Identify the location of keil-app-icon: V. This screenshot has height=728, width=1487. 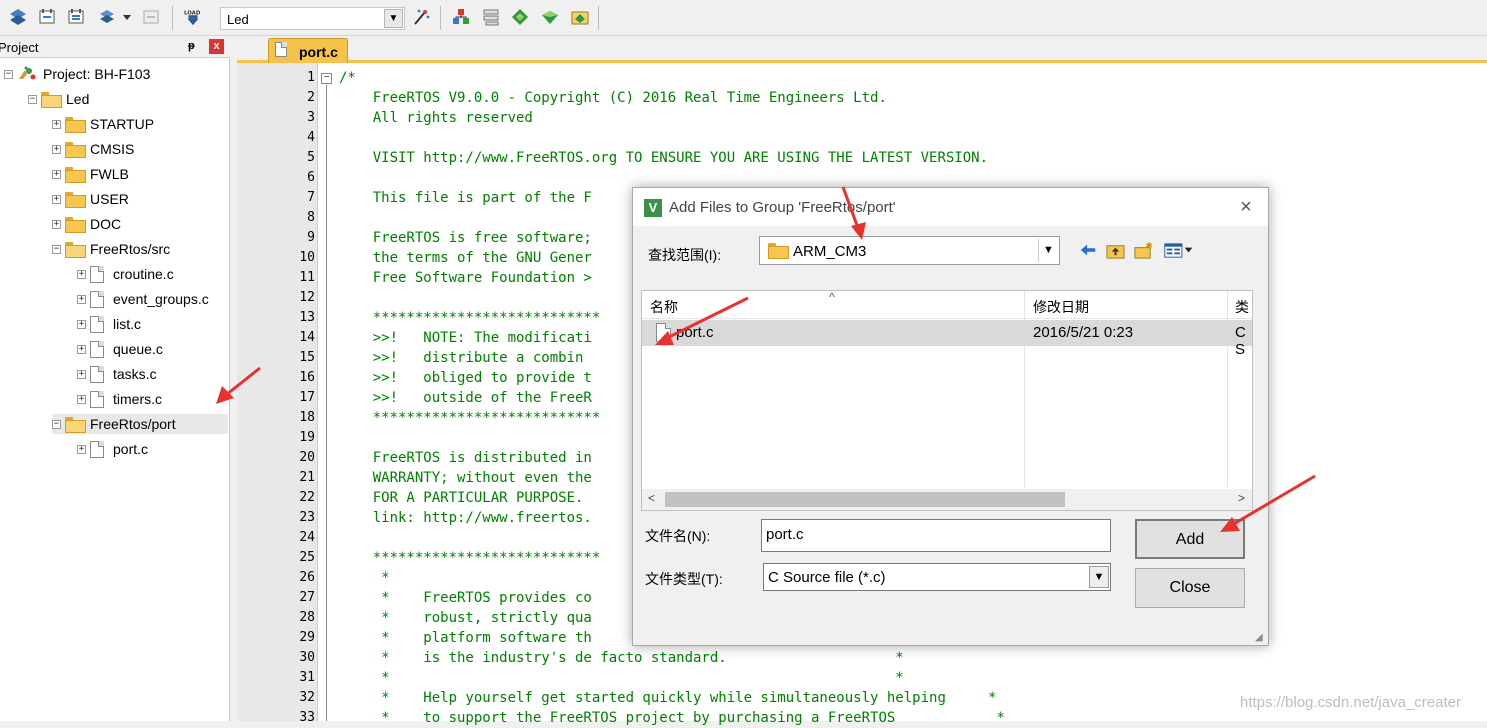
(653, 208).